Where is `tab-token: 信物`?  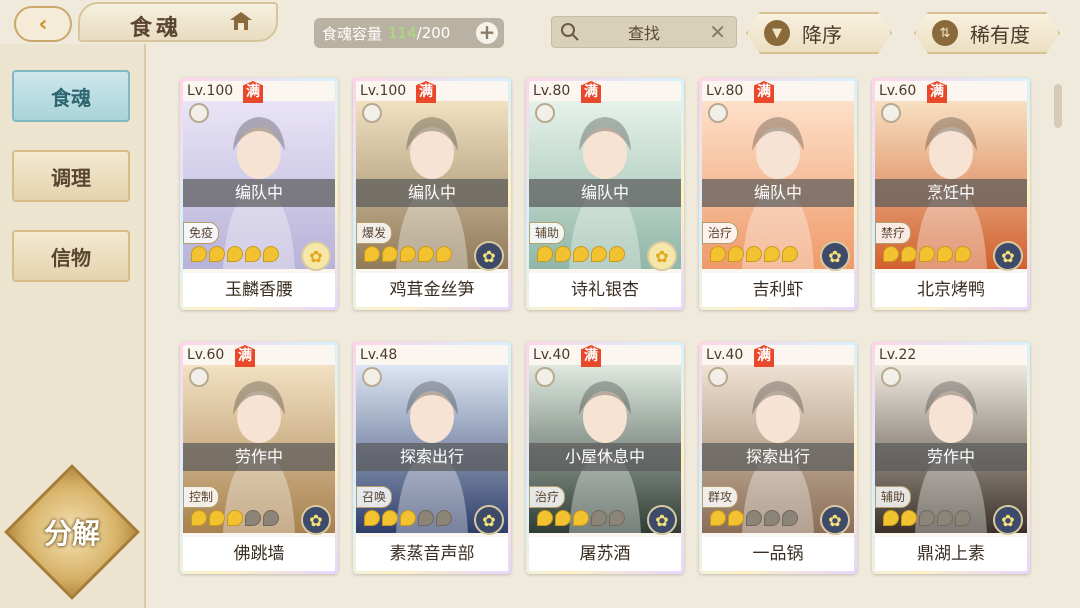 tab-token: 信物 is located at coordinates (71, 256).